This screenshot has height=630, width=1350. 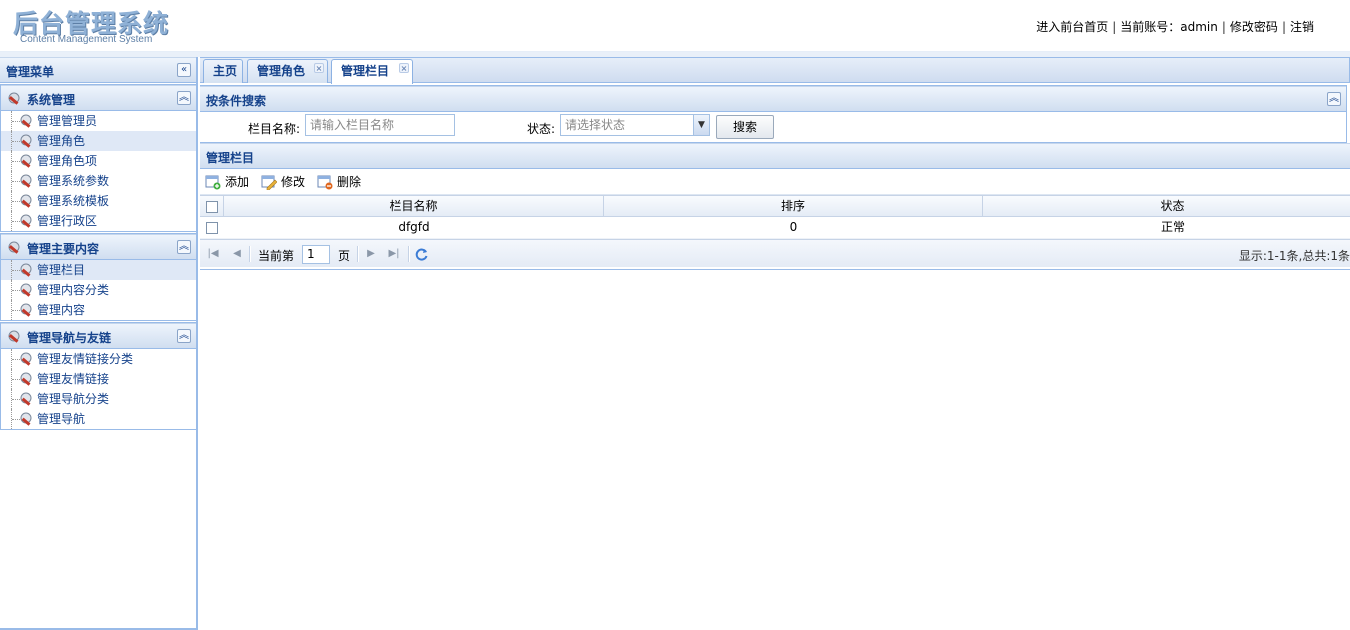 I want to click on sidebar-item-label: 管理导航, so click(x=61, y=419).